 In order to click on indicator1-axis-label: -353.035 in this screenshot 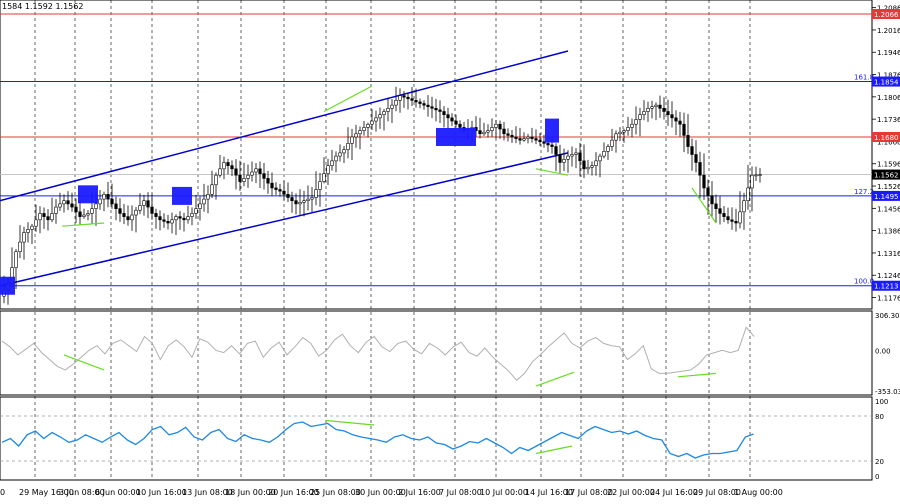, I will do `click(887, 392)`.